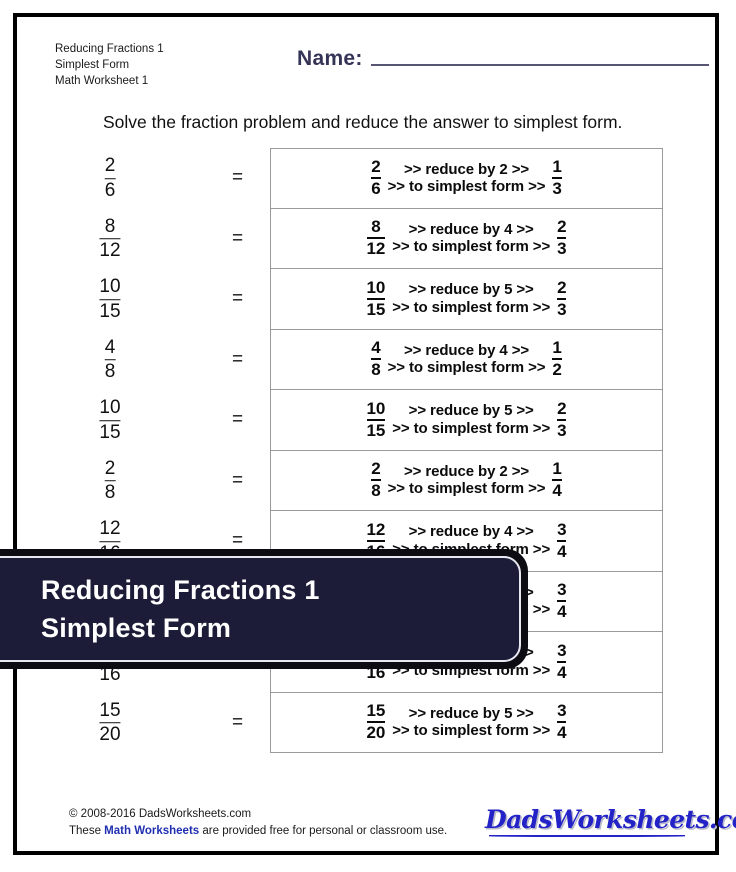  Describe the element at coordinates (557, 348) in the screenshot. I see `answer-numerator: 1` at that location.